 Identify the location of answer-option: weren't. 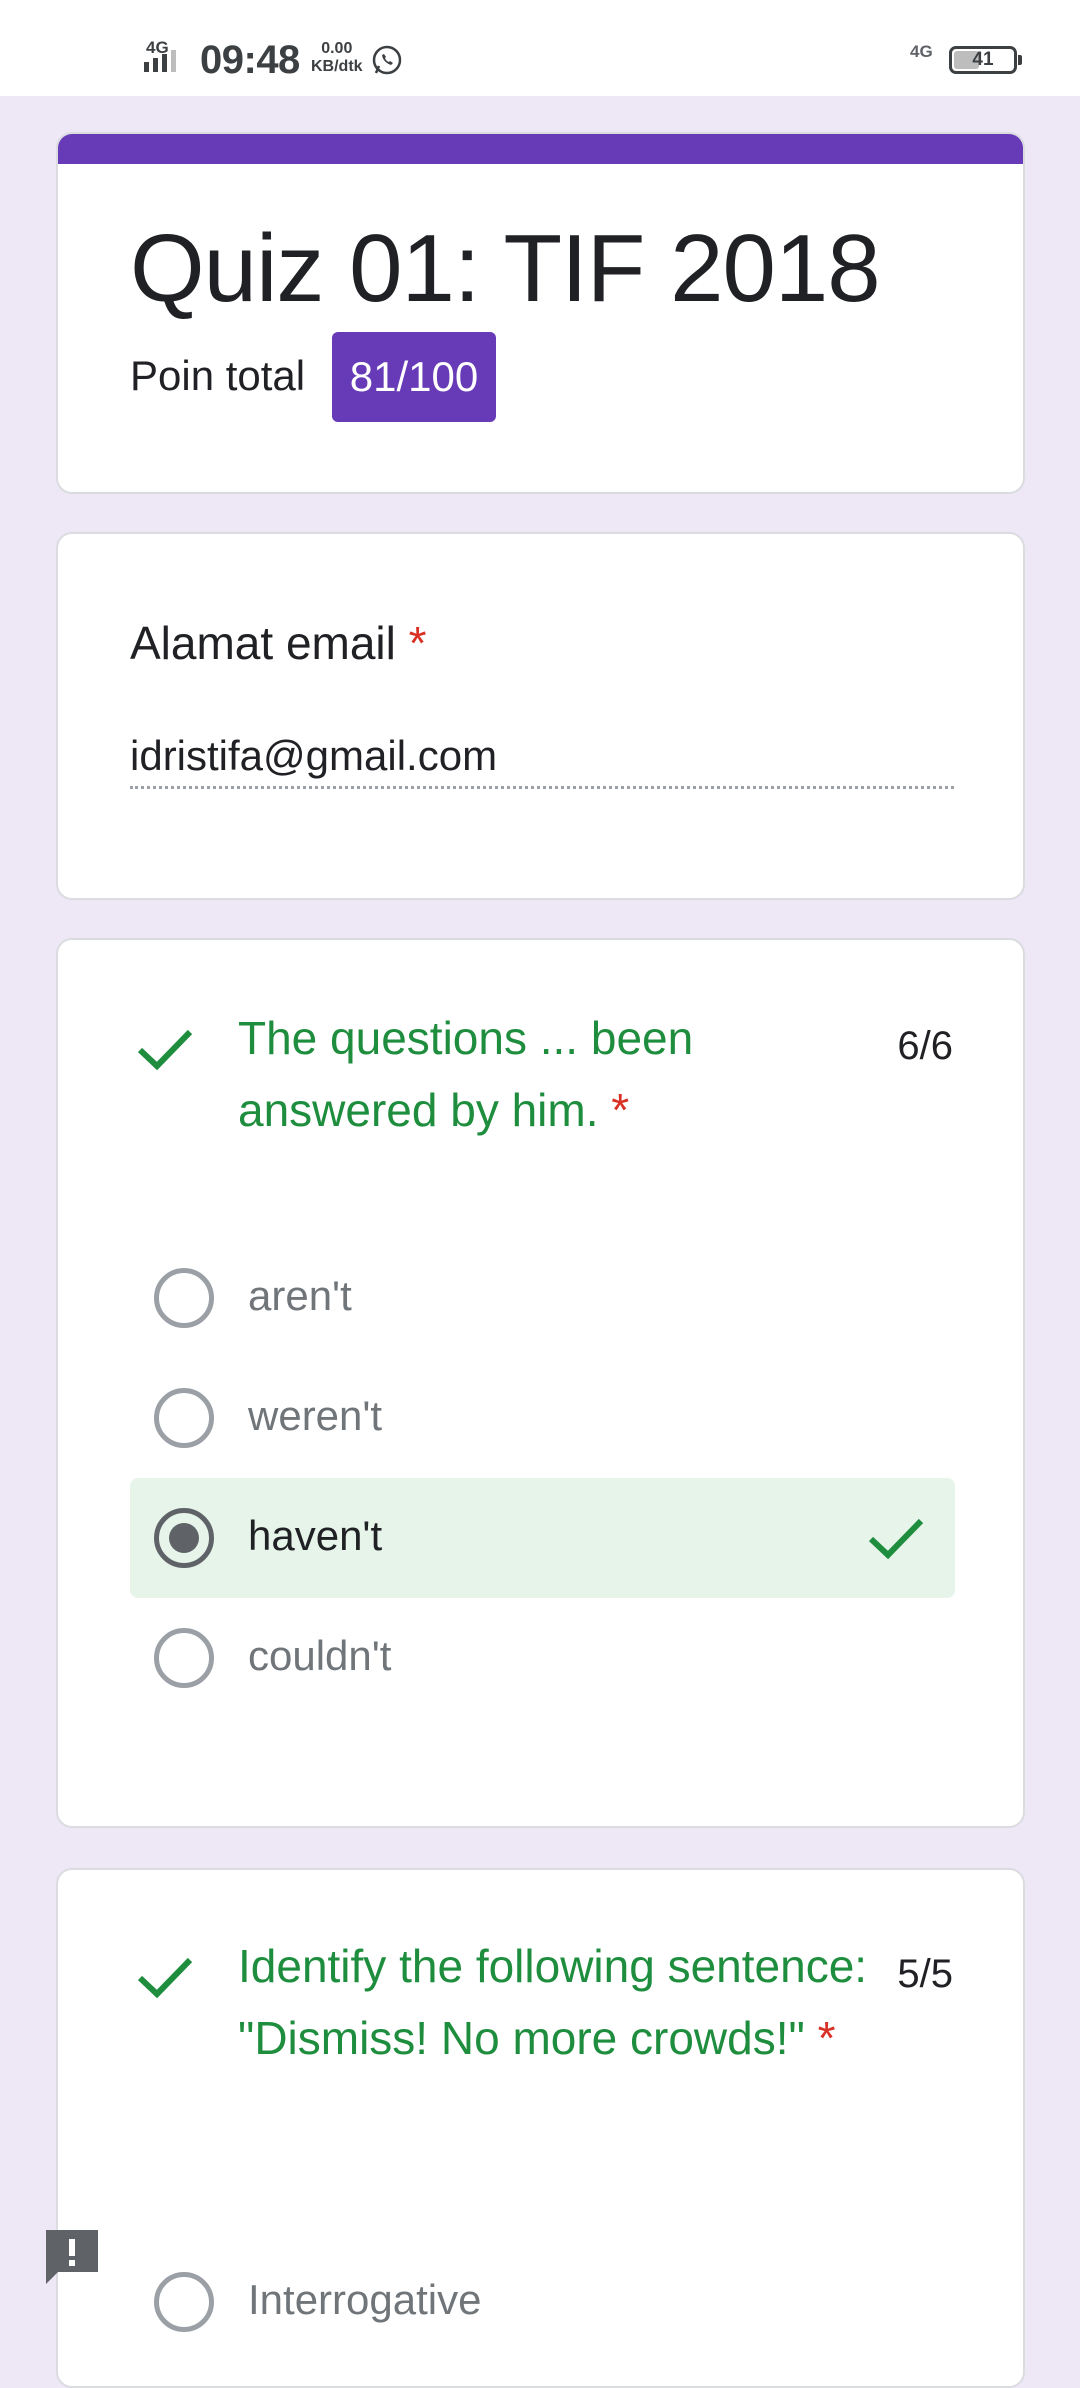
(542, 1418).